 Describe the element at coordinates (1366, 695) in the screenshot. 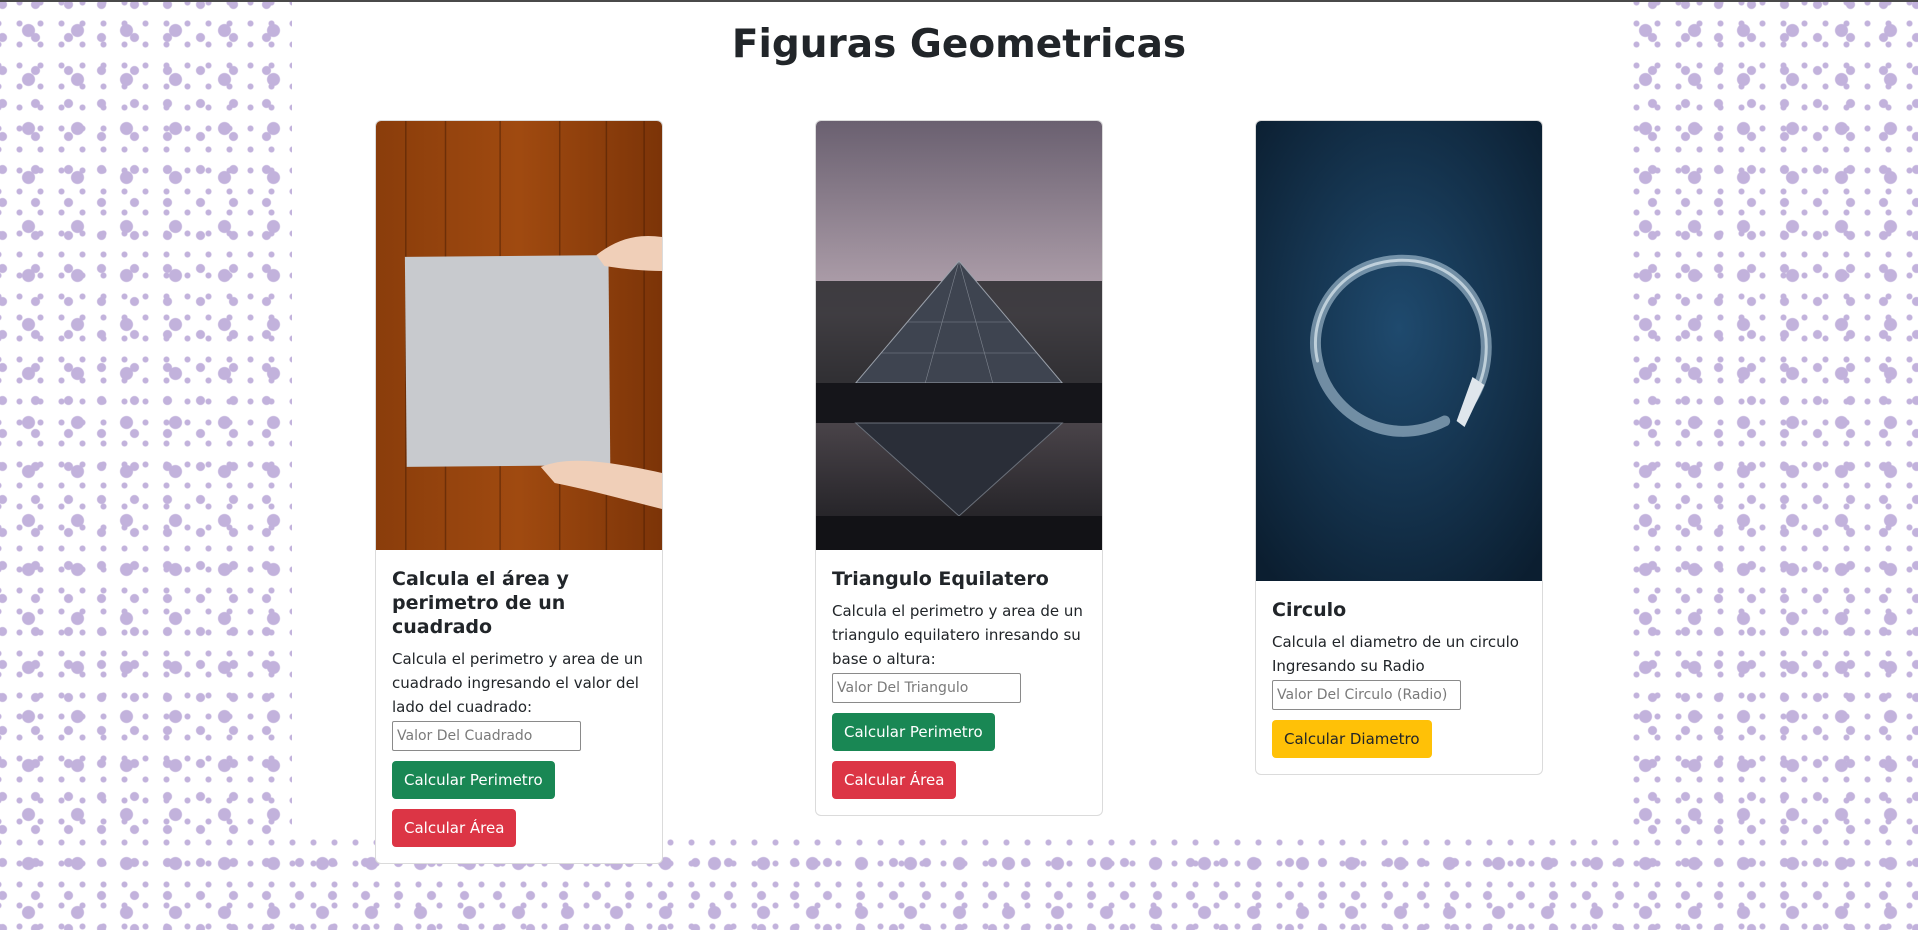

I see `circle-value-input` at that location.